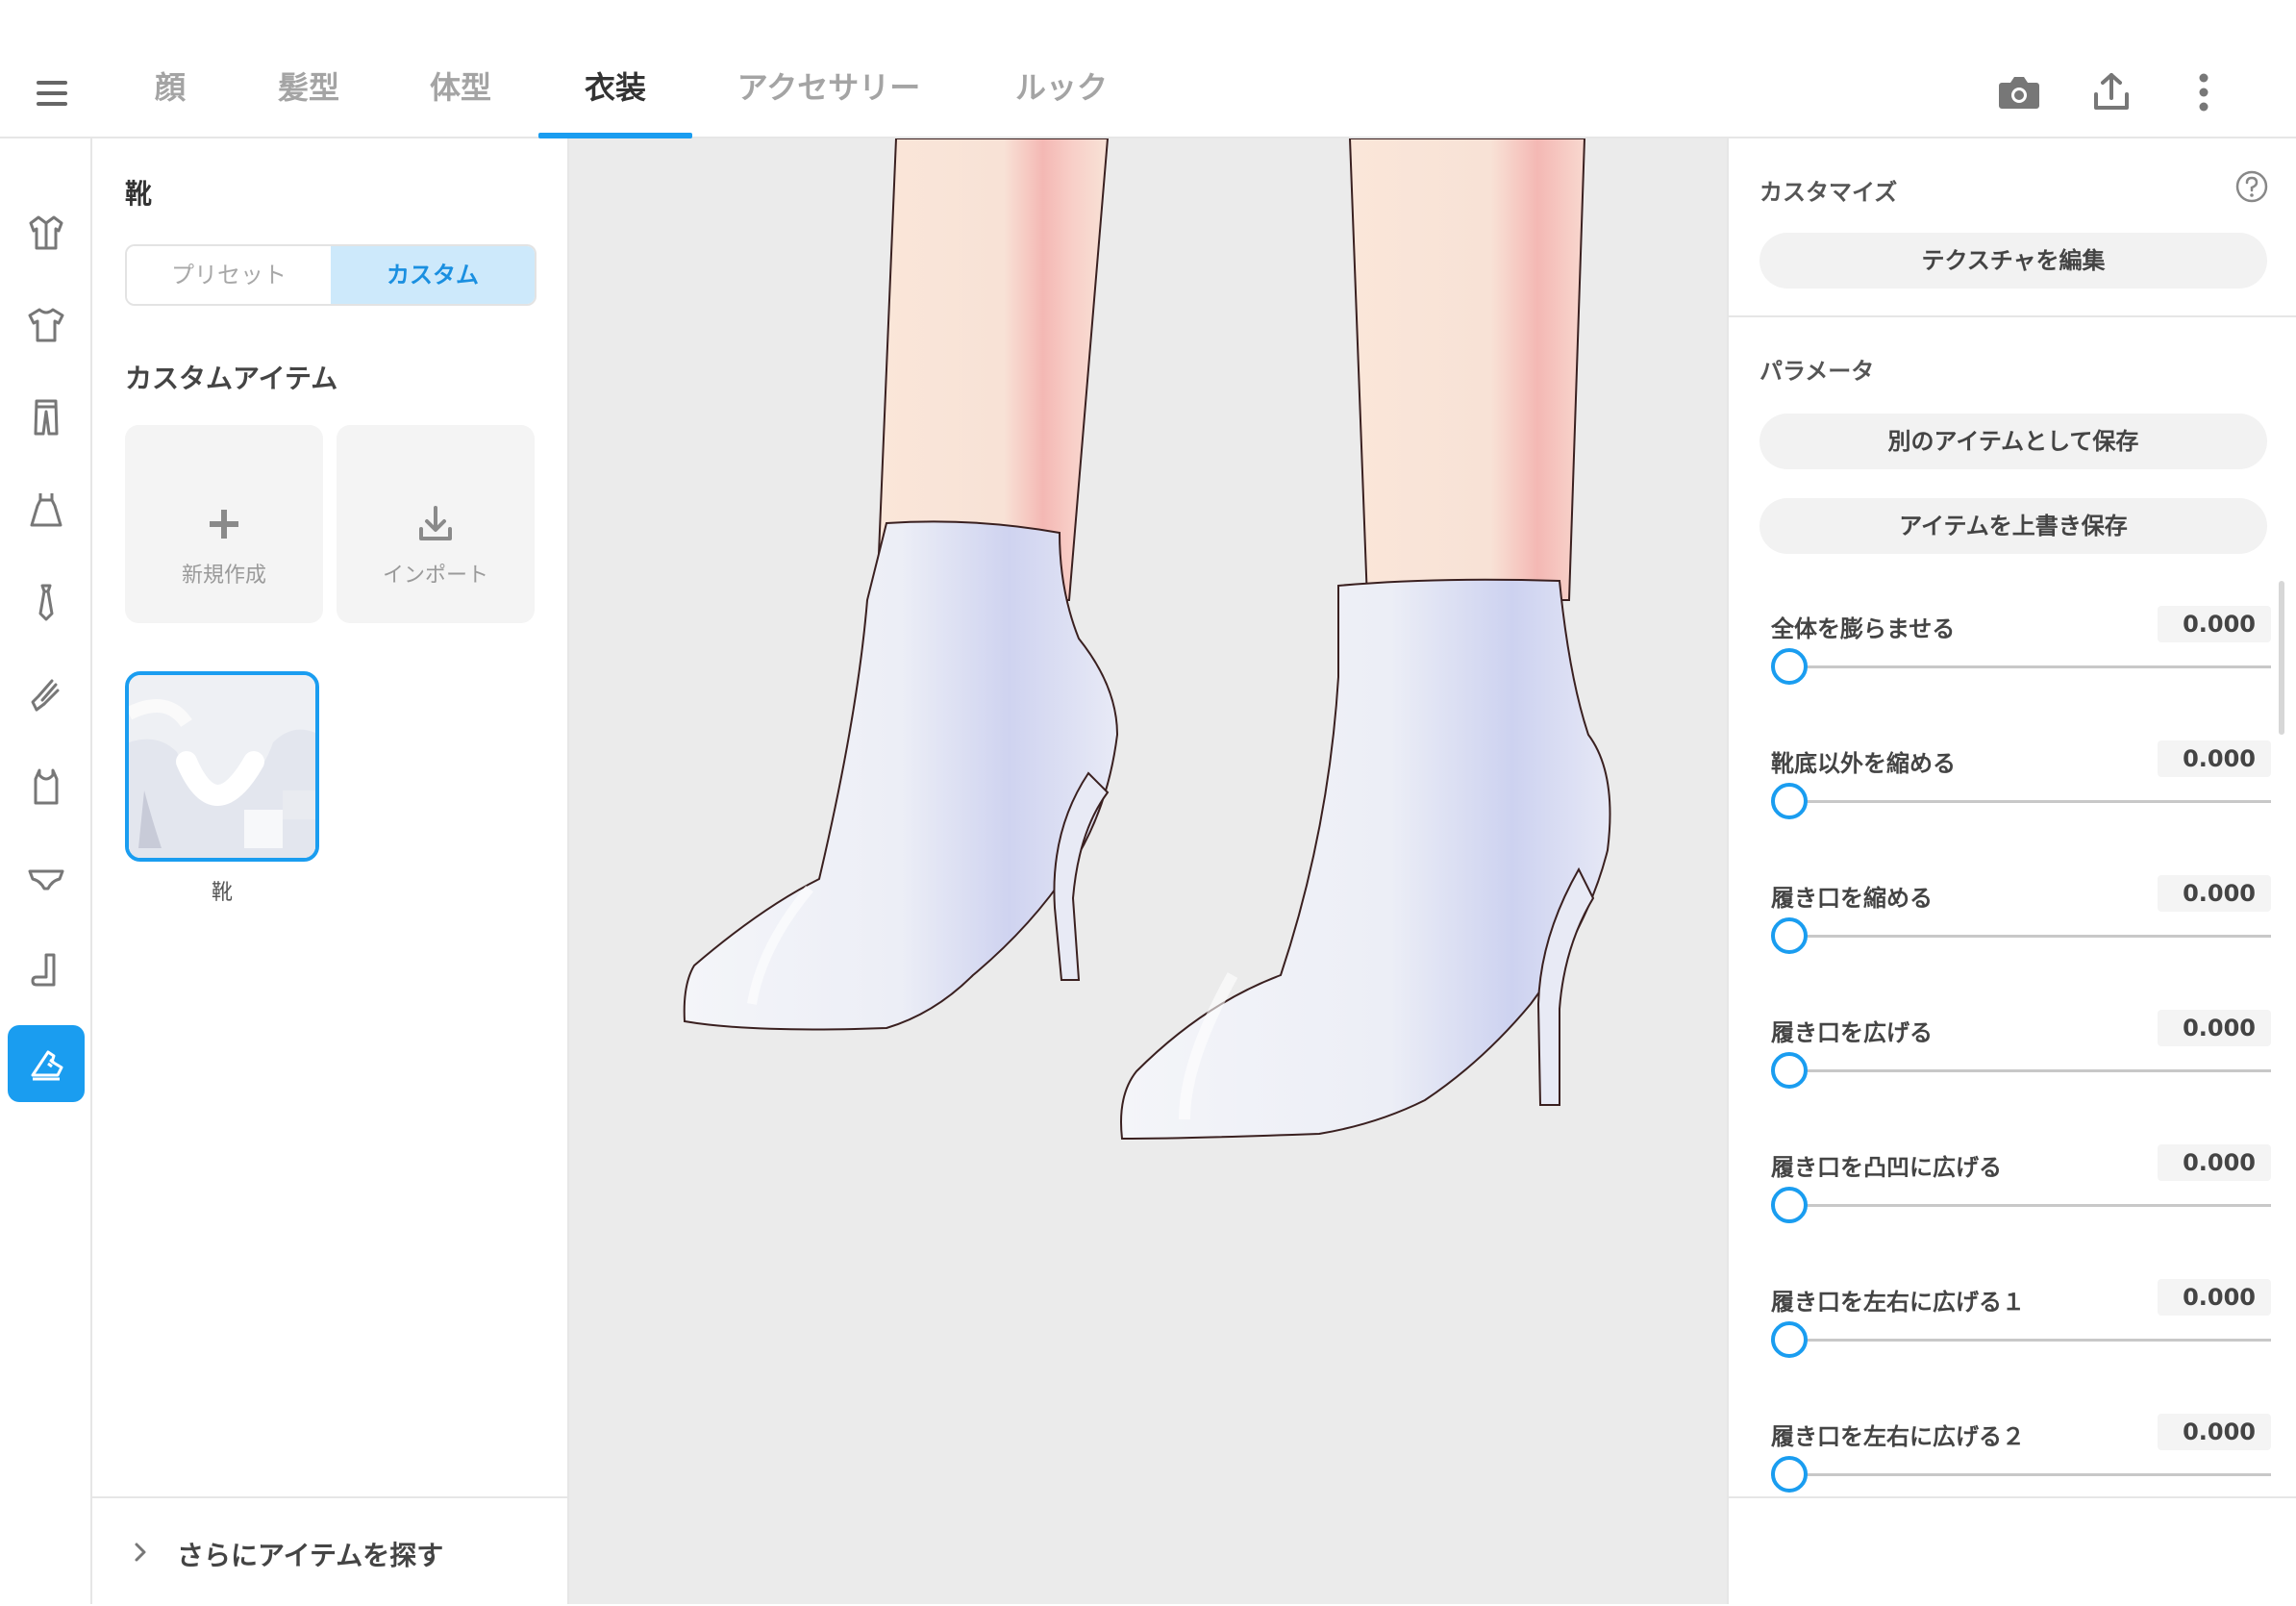 Image resolution: width=2296 pixels, height=1606 pixels. I want to click on tank-top-icon, so click(46, 786).